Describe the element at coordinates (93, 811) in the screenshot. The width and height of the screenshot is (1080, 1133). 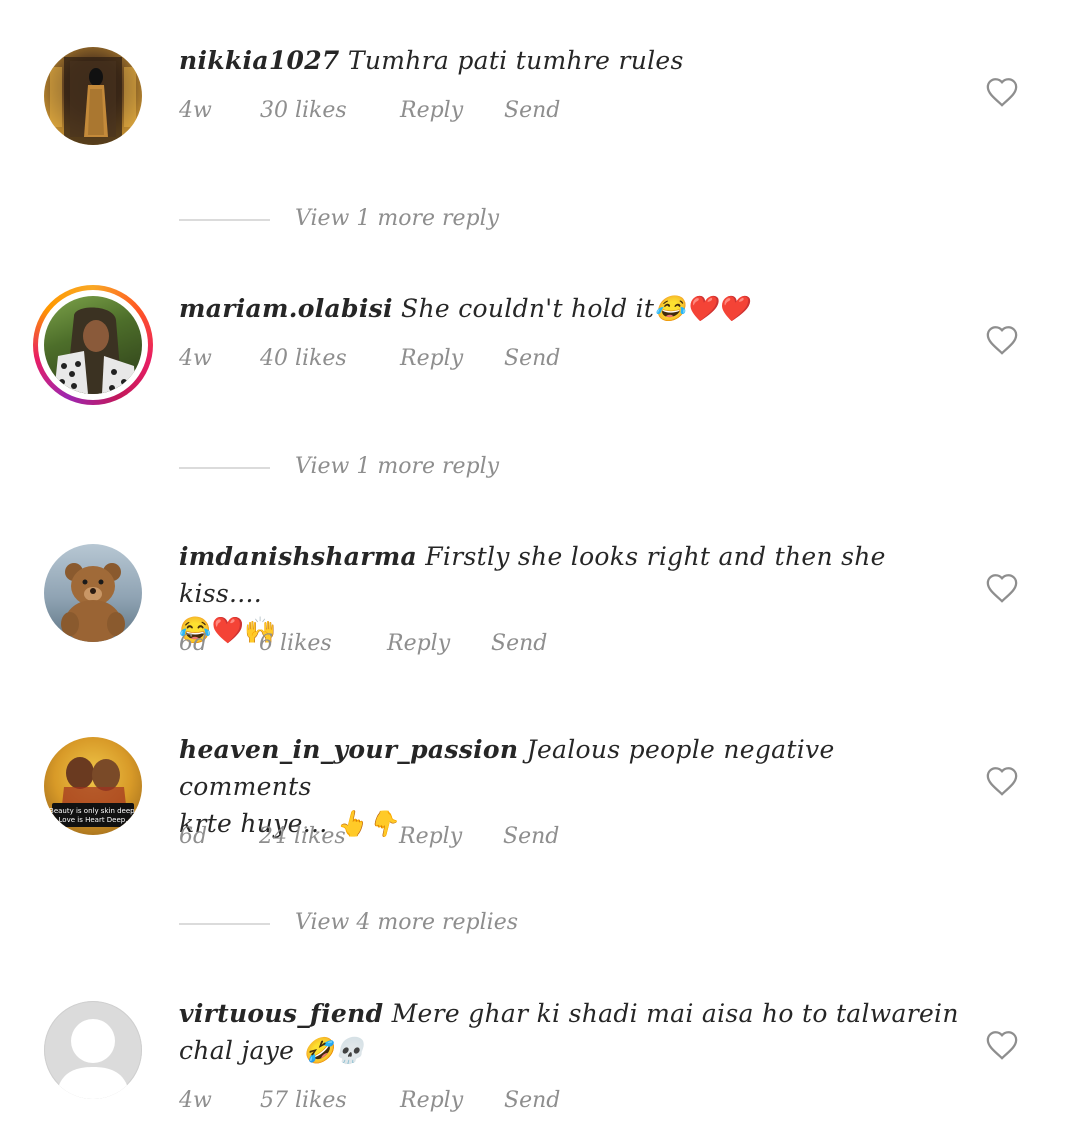
I see `avatar-caption-line-1: Beauty is only skin deep;` at that location.